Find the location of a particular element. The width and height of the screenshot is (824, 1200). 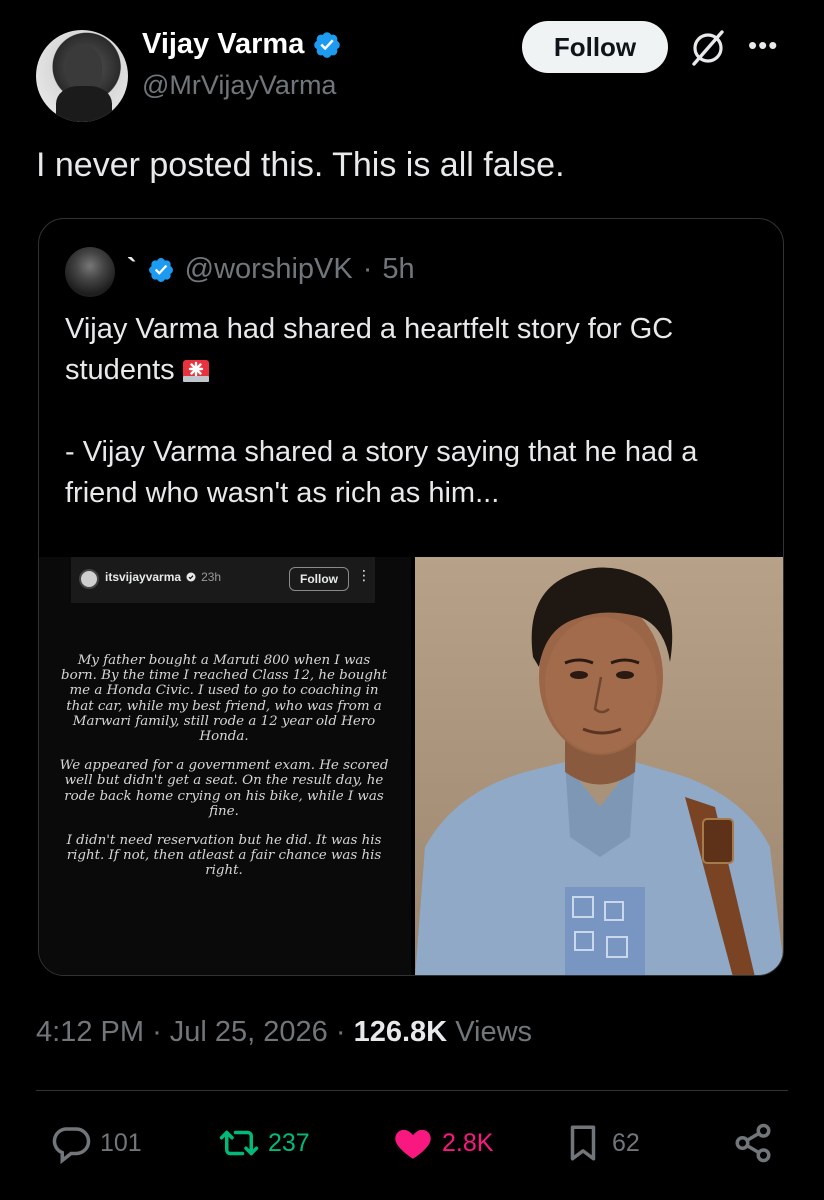

heart-icon is located at coordinates (413, 1144).